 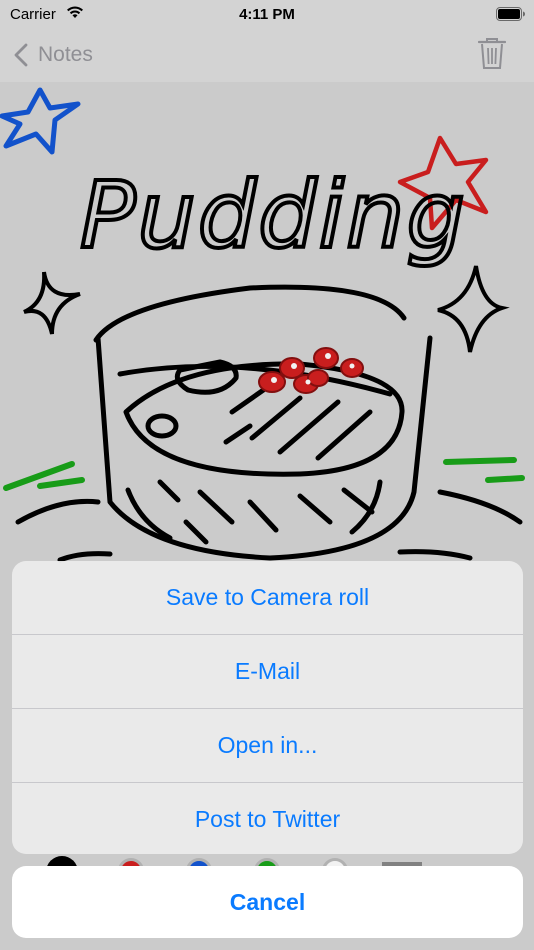 I want to click on trash-icon, so click(x=492, y=53).